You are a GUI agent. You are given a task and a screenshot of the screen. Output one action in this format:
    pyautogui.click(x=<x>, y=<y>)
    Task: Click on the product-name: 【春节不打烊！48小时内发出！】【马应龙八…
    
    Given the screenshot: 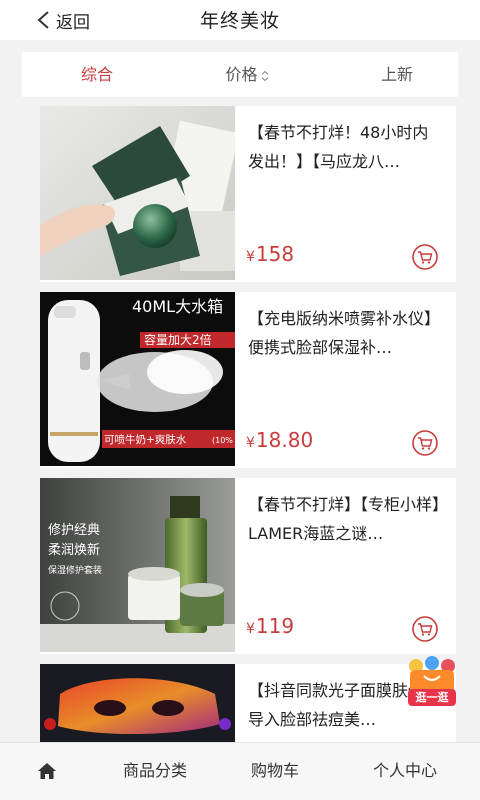 What is the action you would take?
    pyautogui.click(x=338, y=147)
    